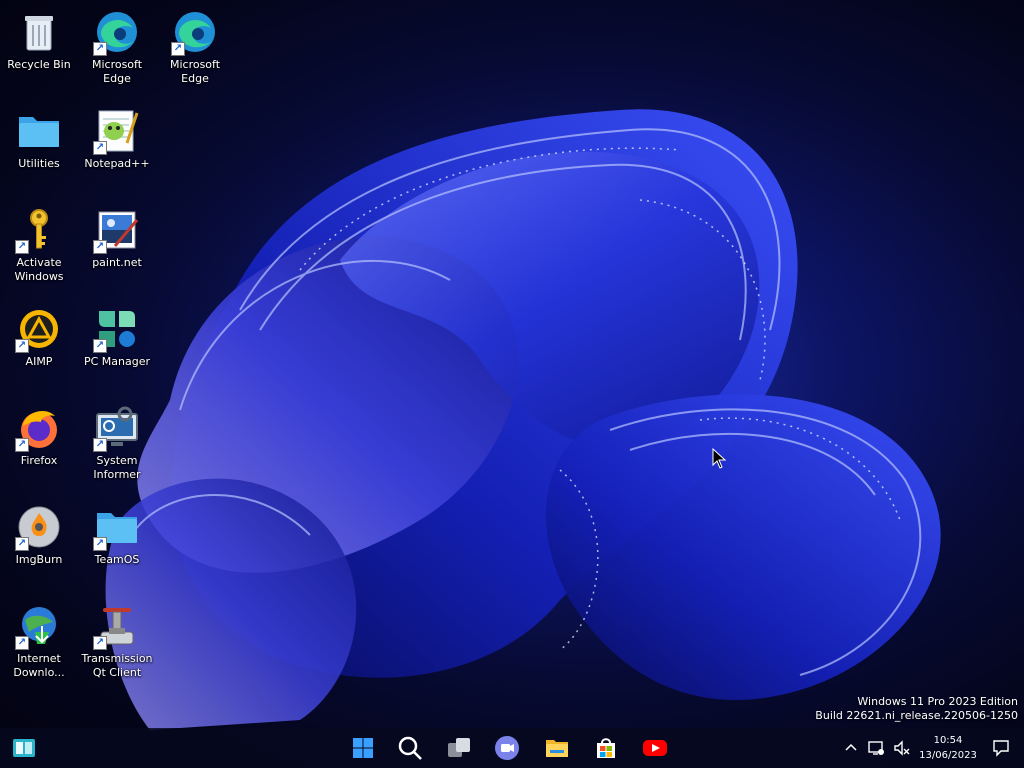  Describe the element at coordinates (39, 559) in the screenshot. I see `desktop-icon-label: ImgBurn` at that location.